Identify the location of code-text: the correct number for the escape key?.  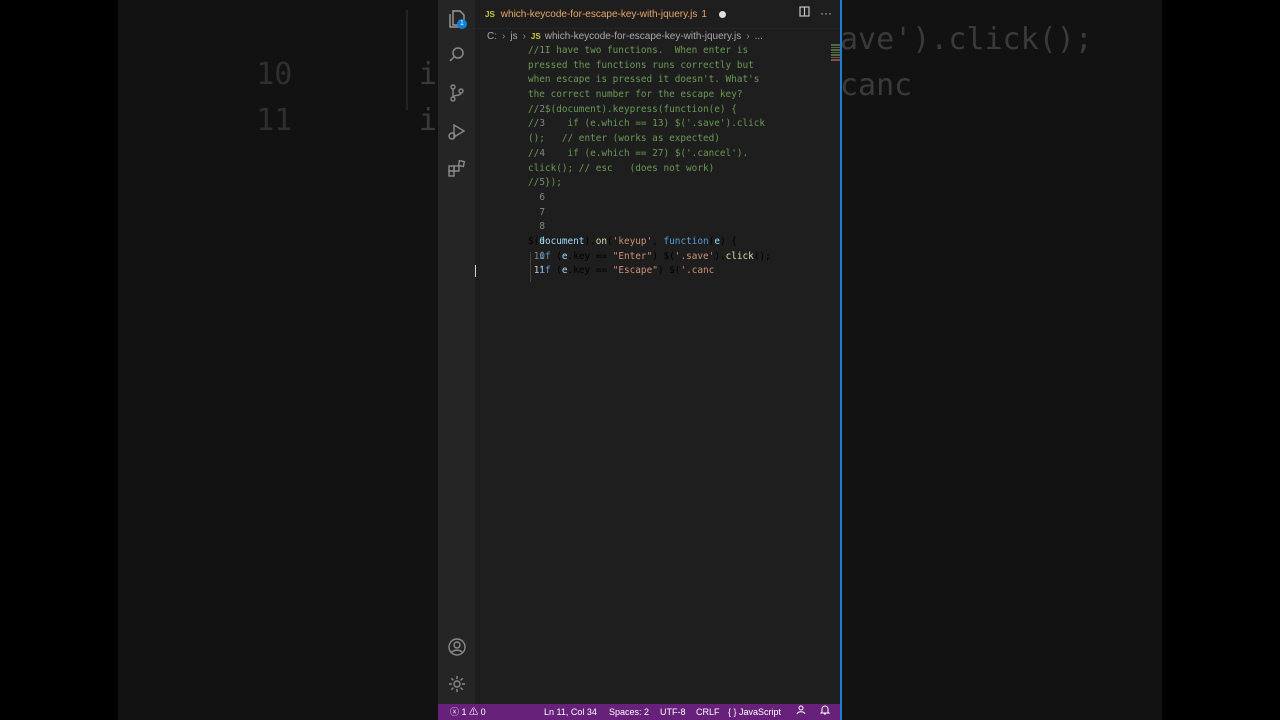
(635, 95).